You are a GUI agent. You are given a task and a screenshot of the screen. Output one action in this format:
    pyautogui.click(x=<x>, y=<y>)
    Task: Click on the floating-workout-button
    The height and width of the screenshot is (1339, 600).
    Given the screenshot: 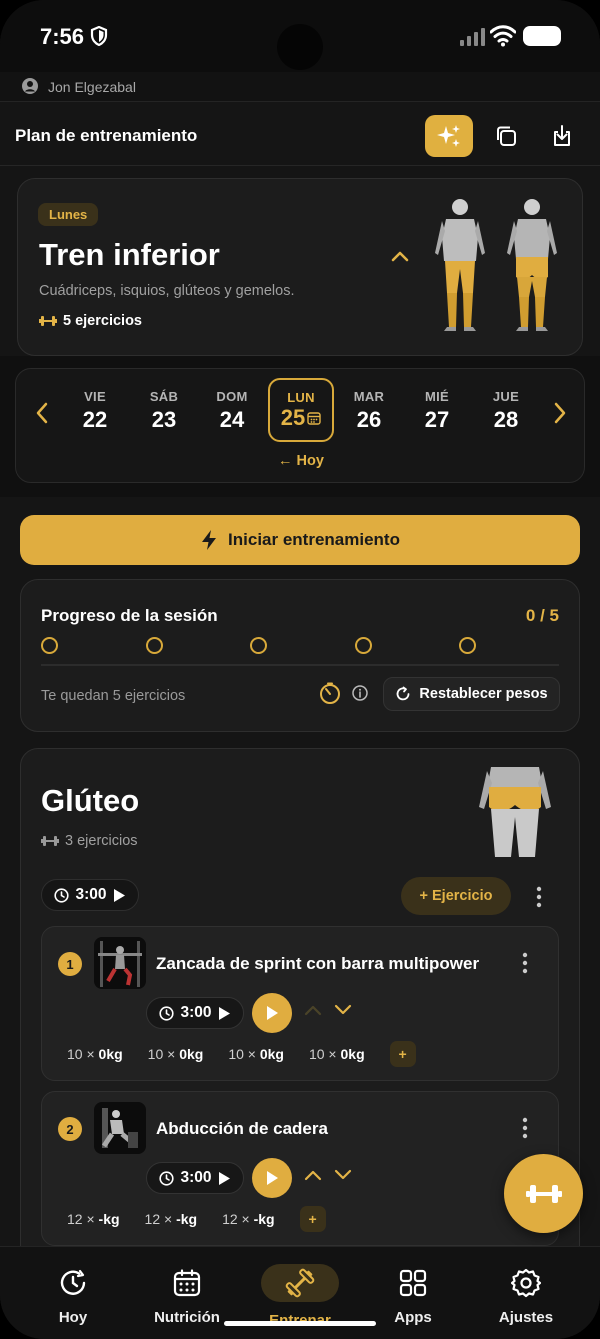 What is the action you would take?
    pyautogui.click(x=543, y=1193)
    